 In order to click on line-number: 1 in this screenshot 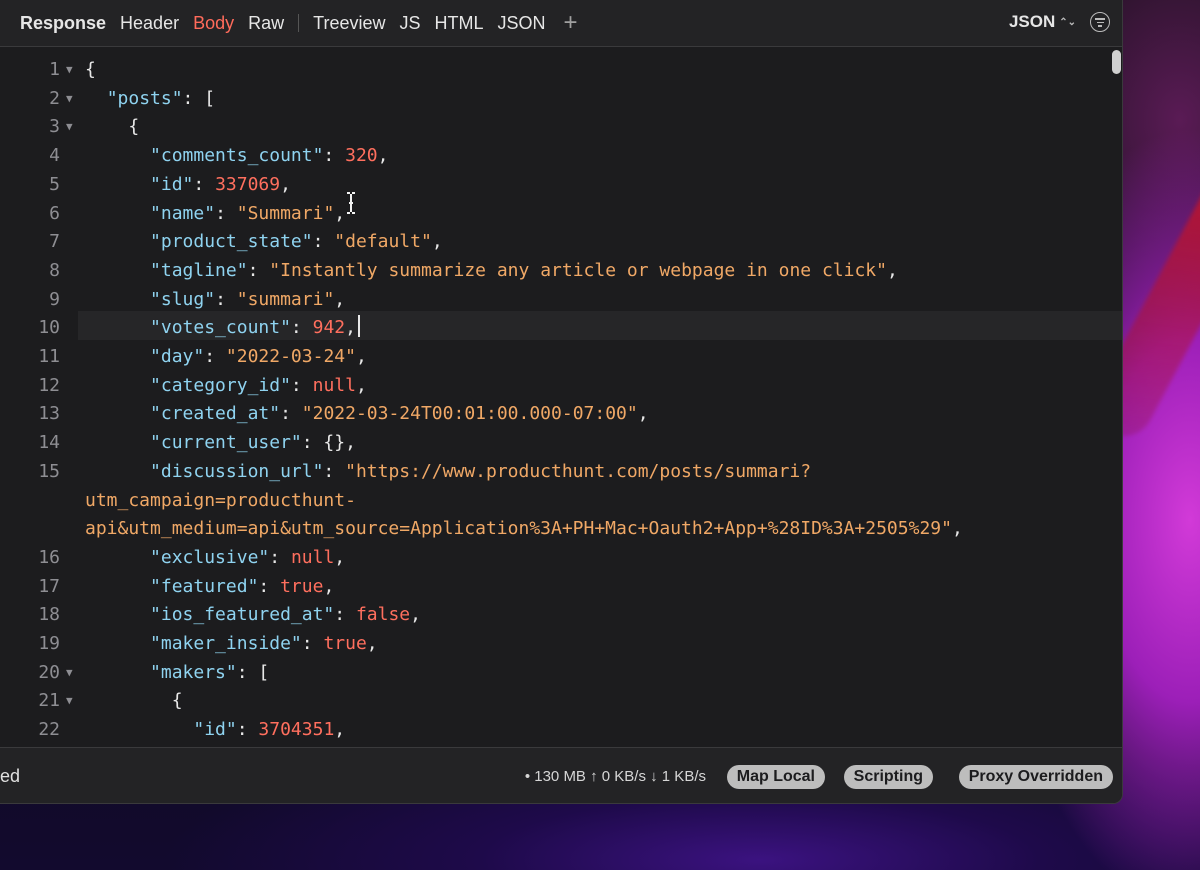, I will do `click(54, 69)`.